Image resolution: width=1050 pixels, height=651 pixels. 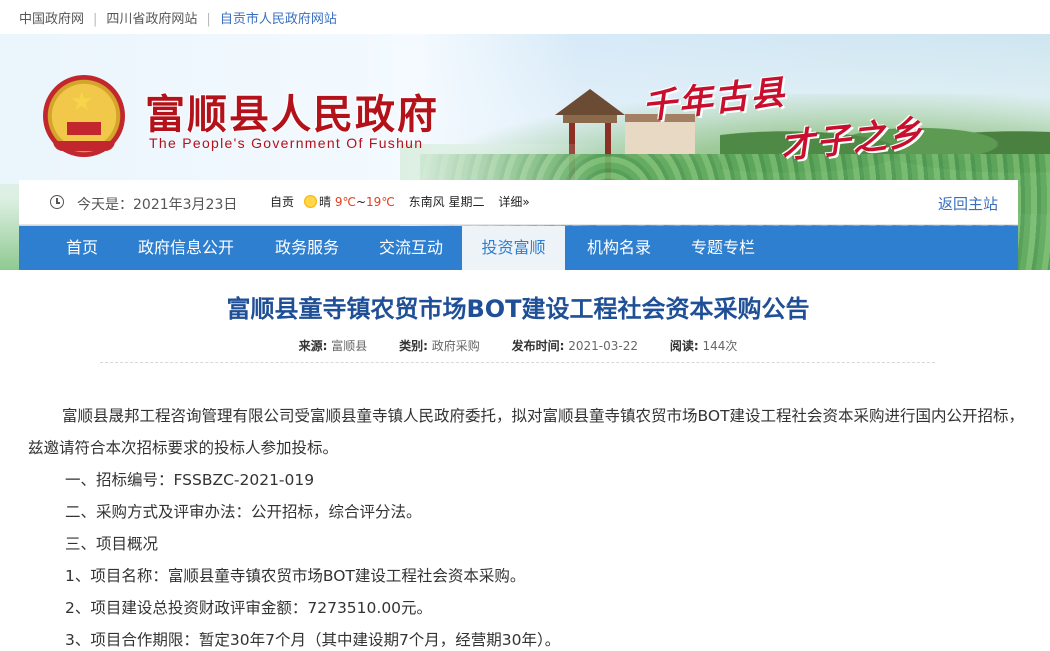 I want to click on link-china-gov: 中国政府网, so click(x=51, y=19).